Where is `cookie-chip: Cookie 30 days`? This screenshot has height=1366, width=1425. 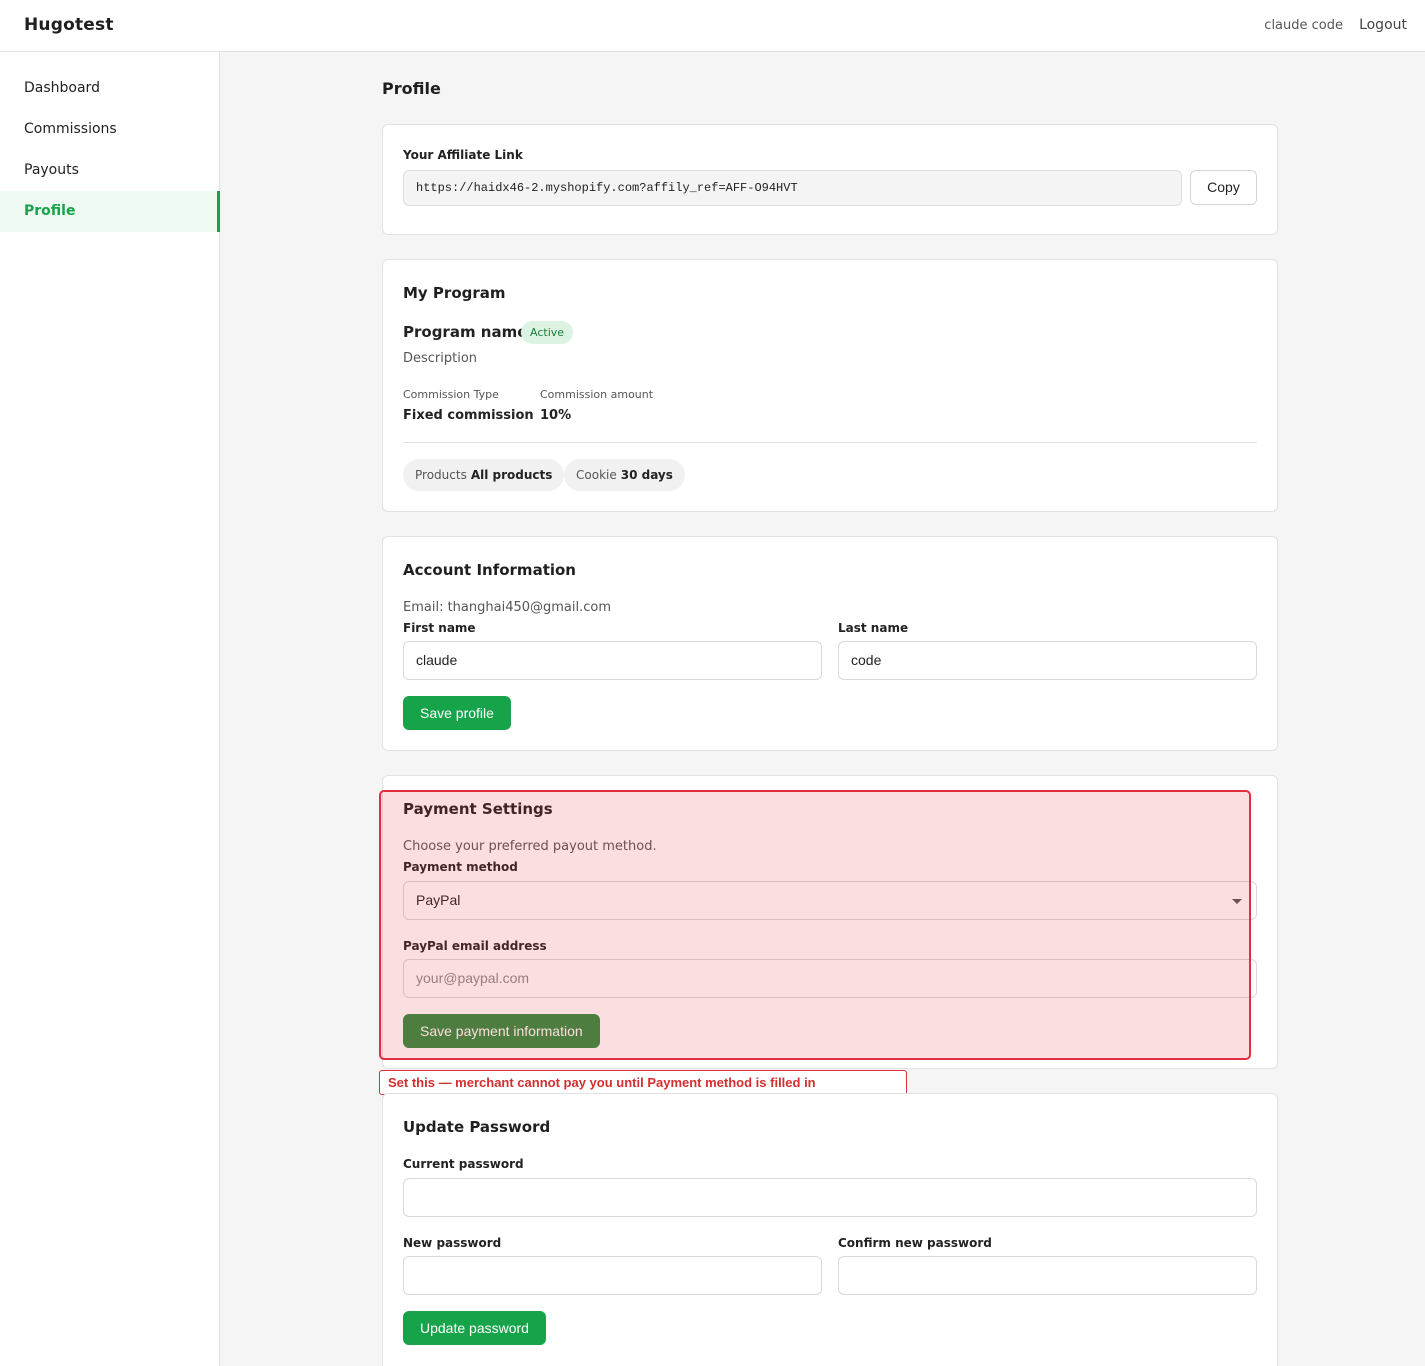 cookie-chip: Cookie 30 days is located at coordinates (624, 475).